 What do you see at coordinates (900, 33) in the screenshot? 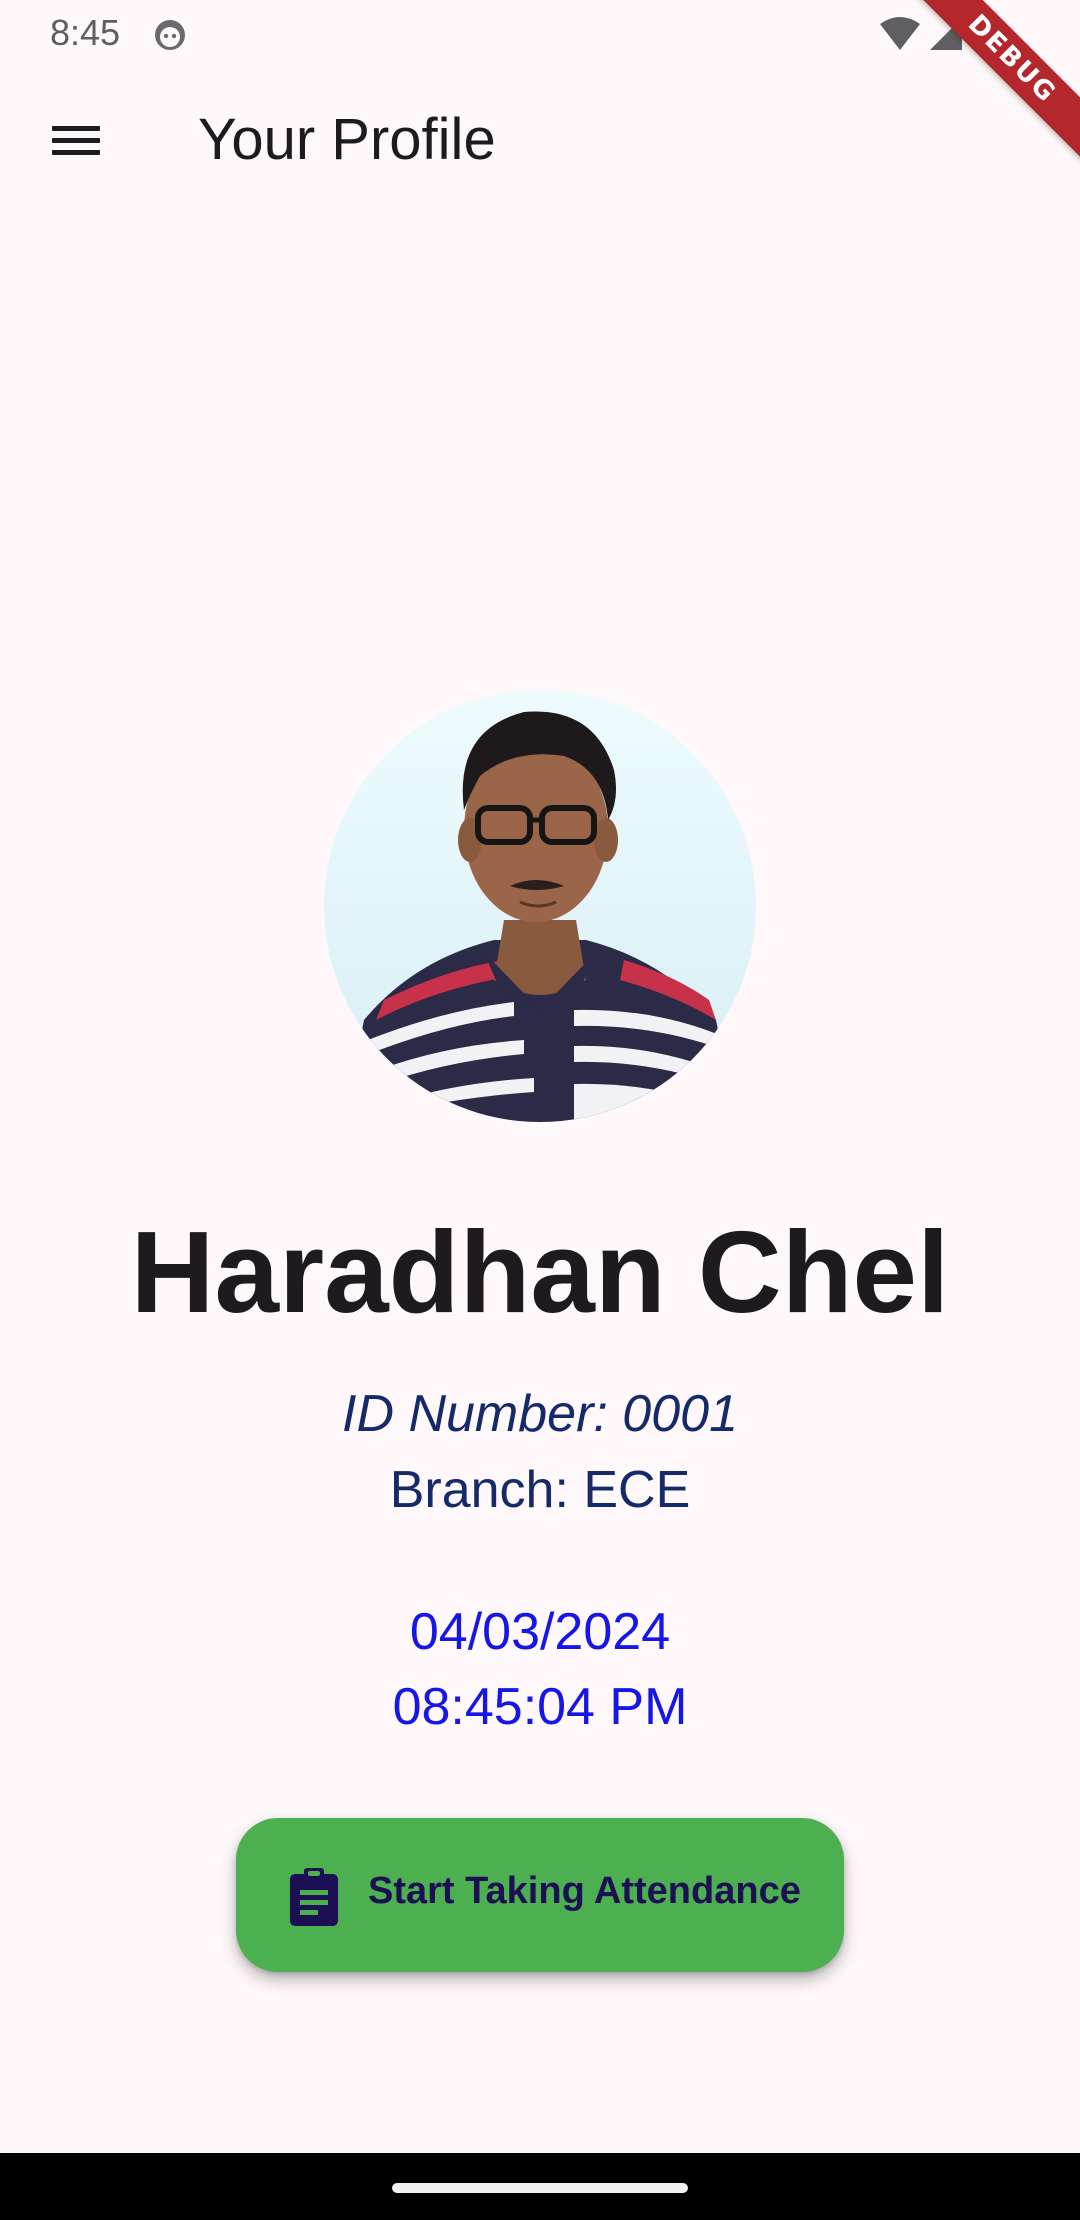
I see `wifi-icon` at bounding box center [900, 33].